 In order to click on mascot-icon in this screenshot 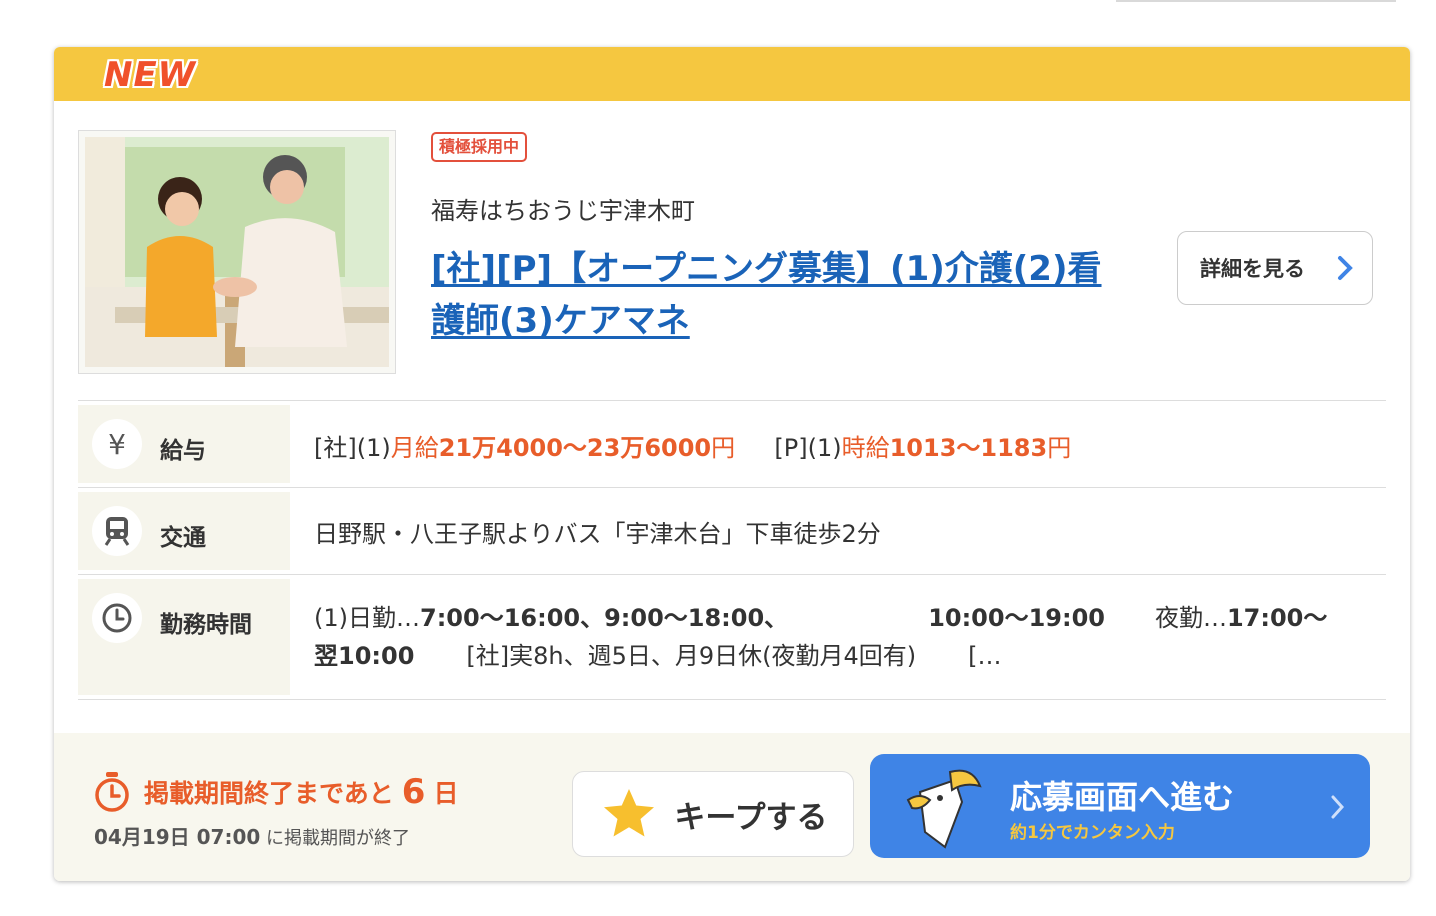, I will do `click(944, 809)`.